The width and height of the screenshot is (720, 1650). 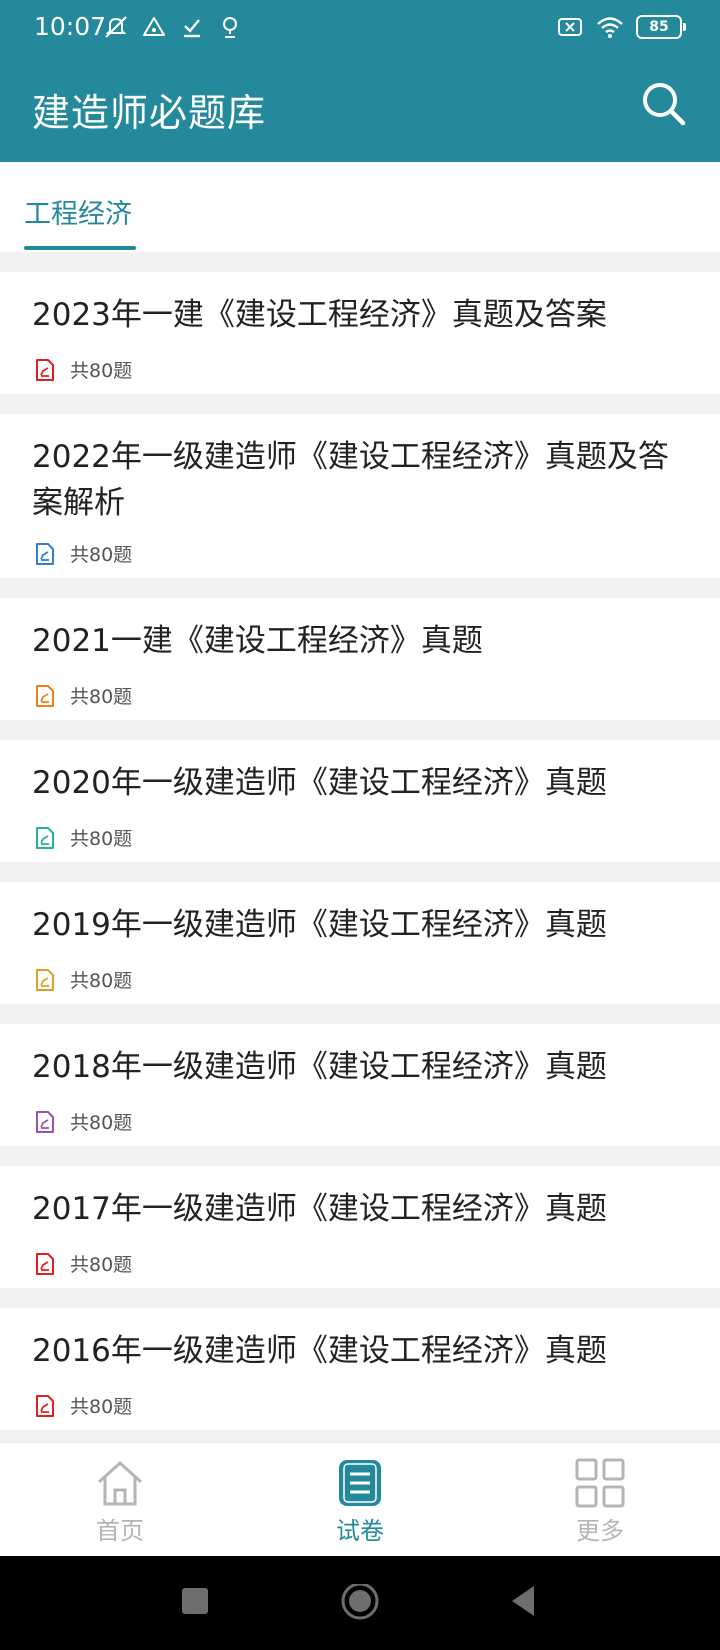 What do you see at coordinates (360, 28) in the screenshot?
I see `status-bar: 10:07 85` at bounding box center [360, 28].